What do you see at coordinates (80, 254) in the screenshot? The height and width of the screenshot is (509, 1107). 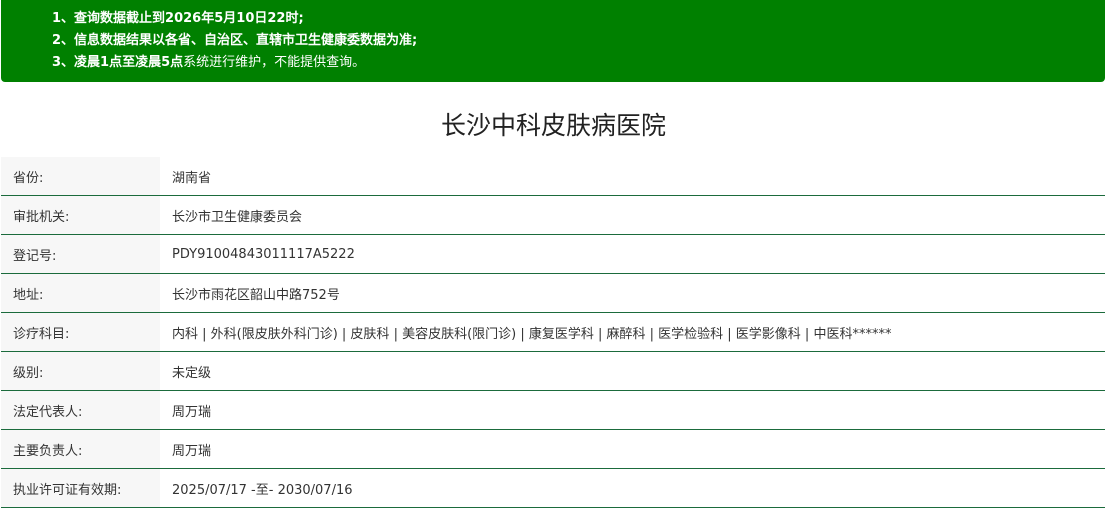 I see `field-label-registration-number: 登记号:` at bounding box center [80, 254].